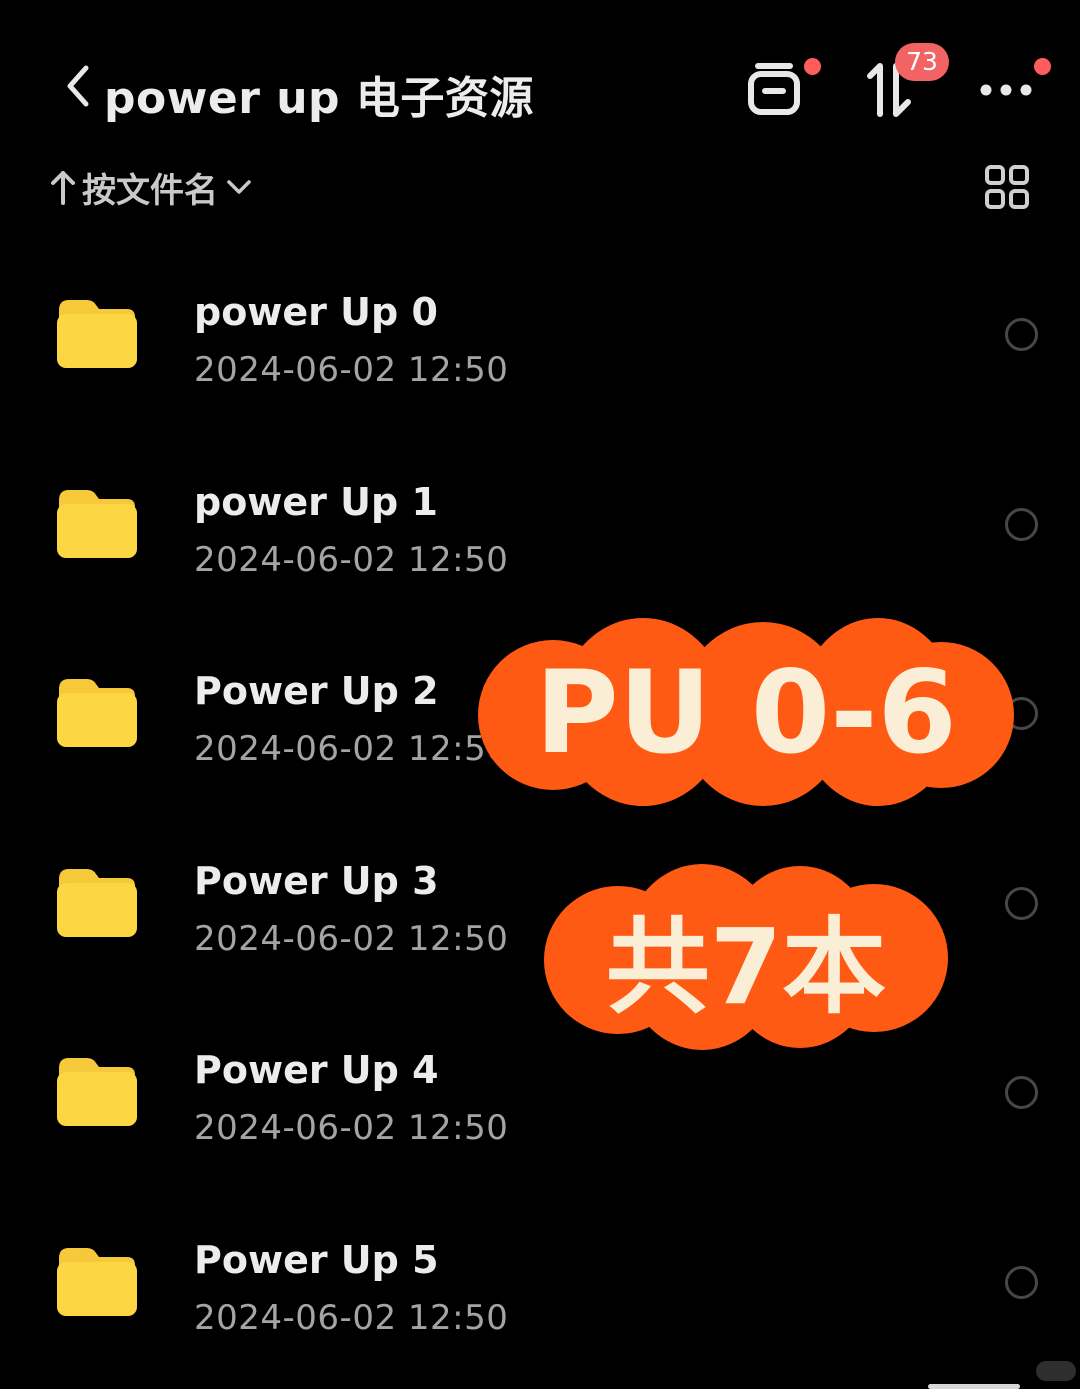 The height and width of the screenshot is (1389, 1080). Describe the element at coordinates (1007, 187) in the screenshot. I see `grid-view-icon` at that location.